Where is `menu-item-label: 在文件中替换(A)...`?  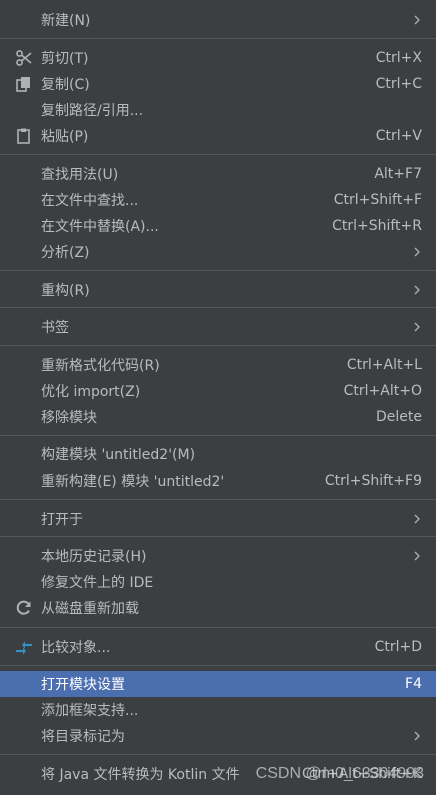
menu-item-label: 在文件中替换(A)... is located at coordinates (100, 227).